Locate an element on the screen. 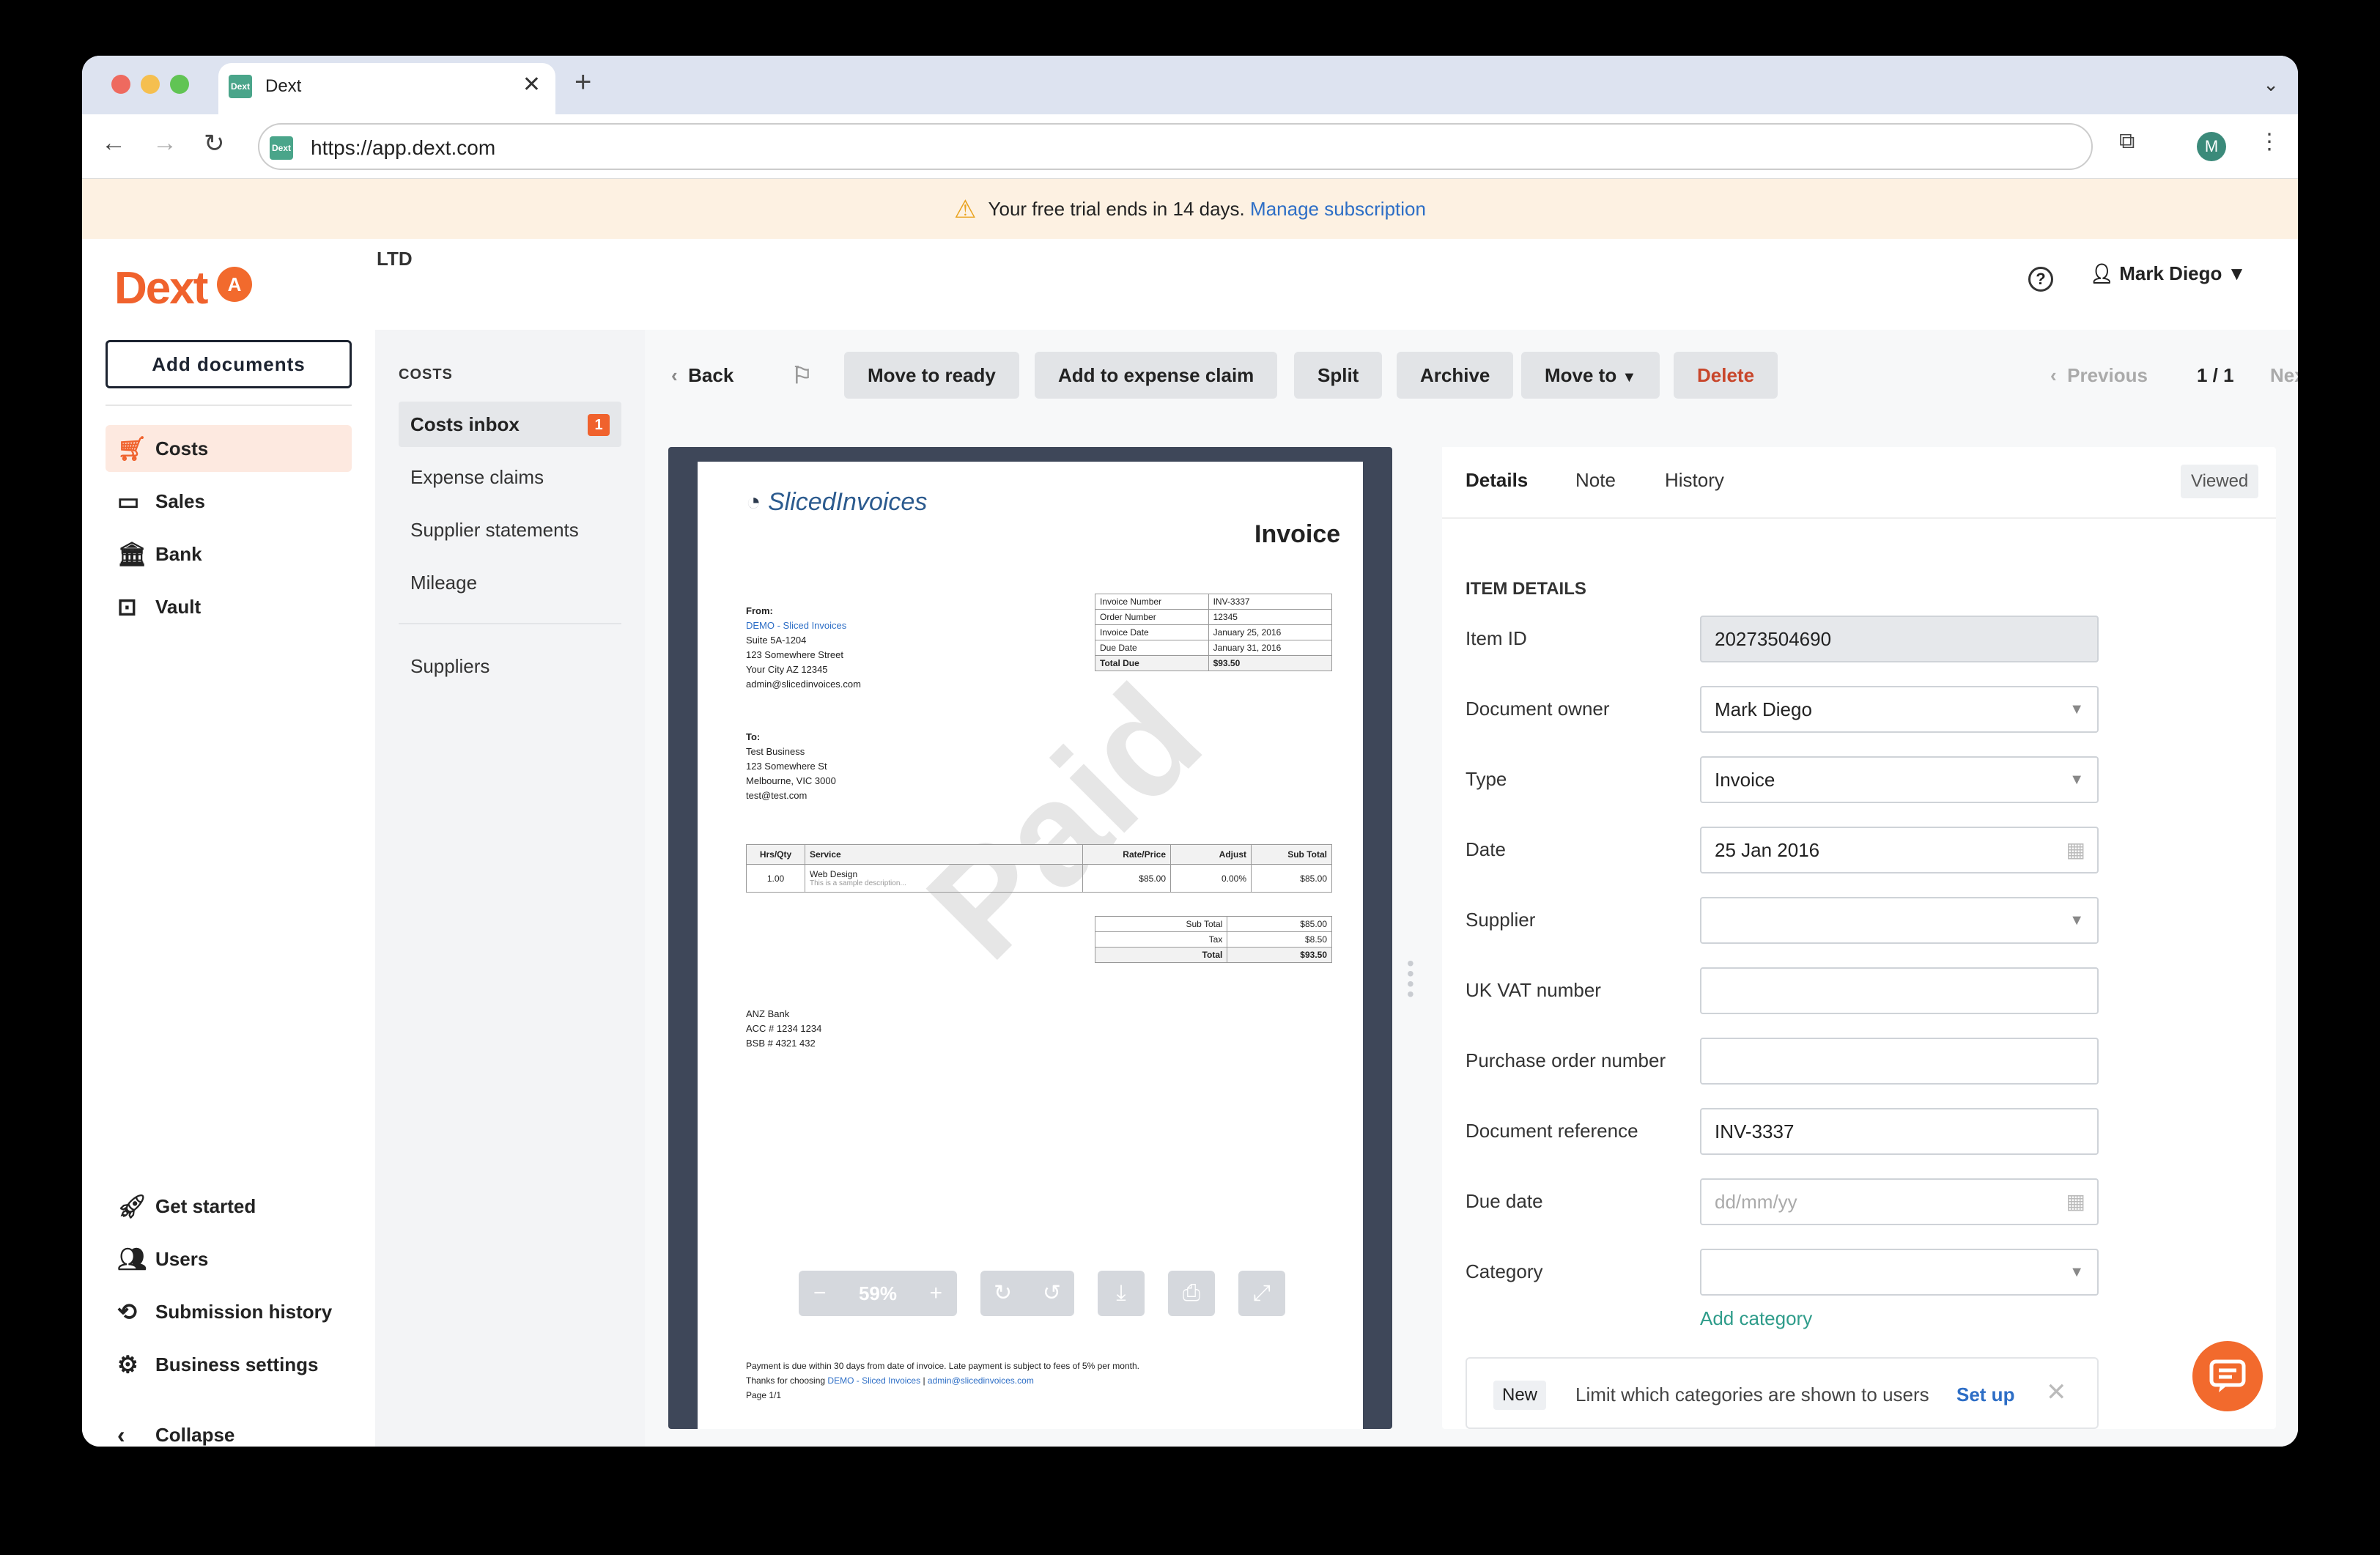 The height and width of the screenshot is (1555, 2380). previous-button: ‹ Previous is located at coordinates (2099, 376).